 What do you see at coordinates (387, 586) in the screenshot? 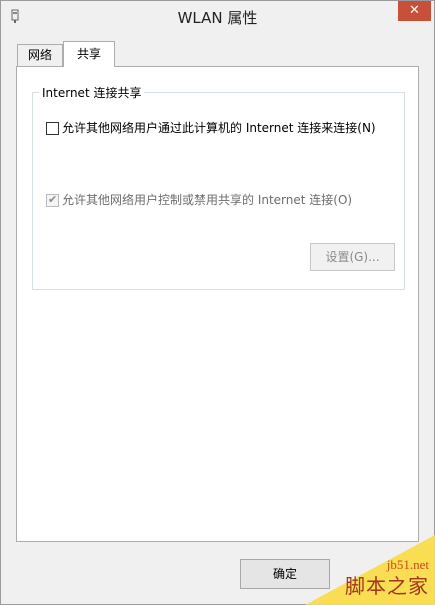
I see `watermark-name: 脚本之家` at bounding box center [387, 586].